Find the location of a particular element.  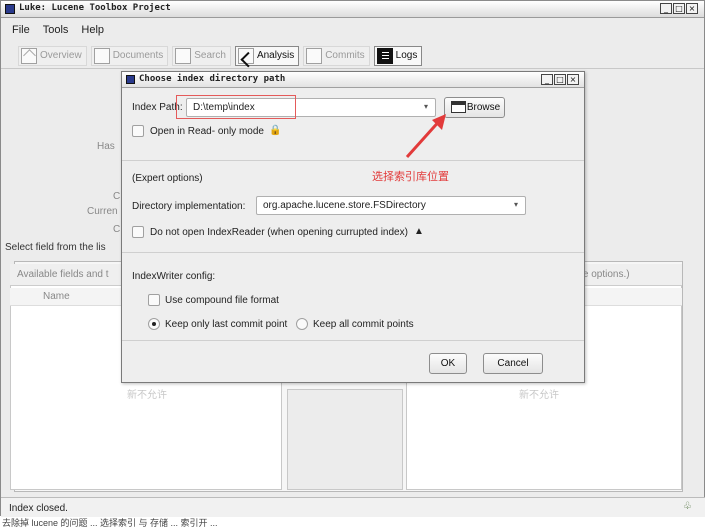

bg-label-has: Has is located at coordinates (106, 146).